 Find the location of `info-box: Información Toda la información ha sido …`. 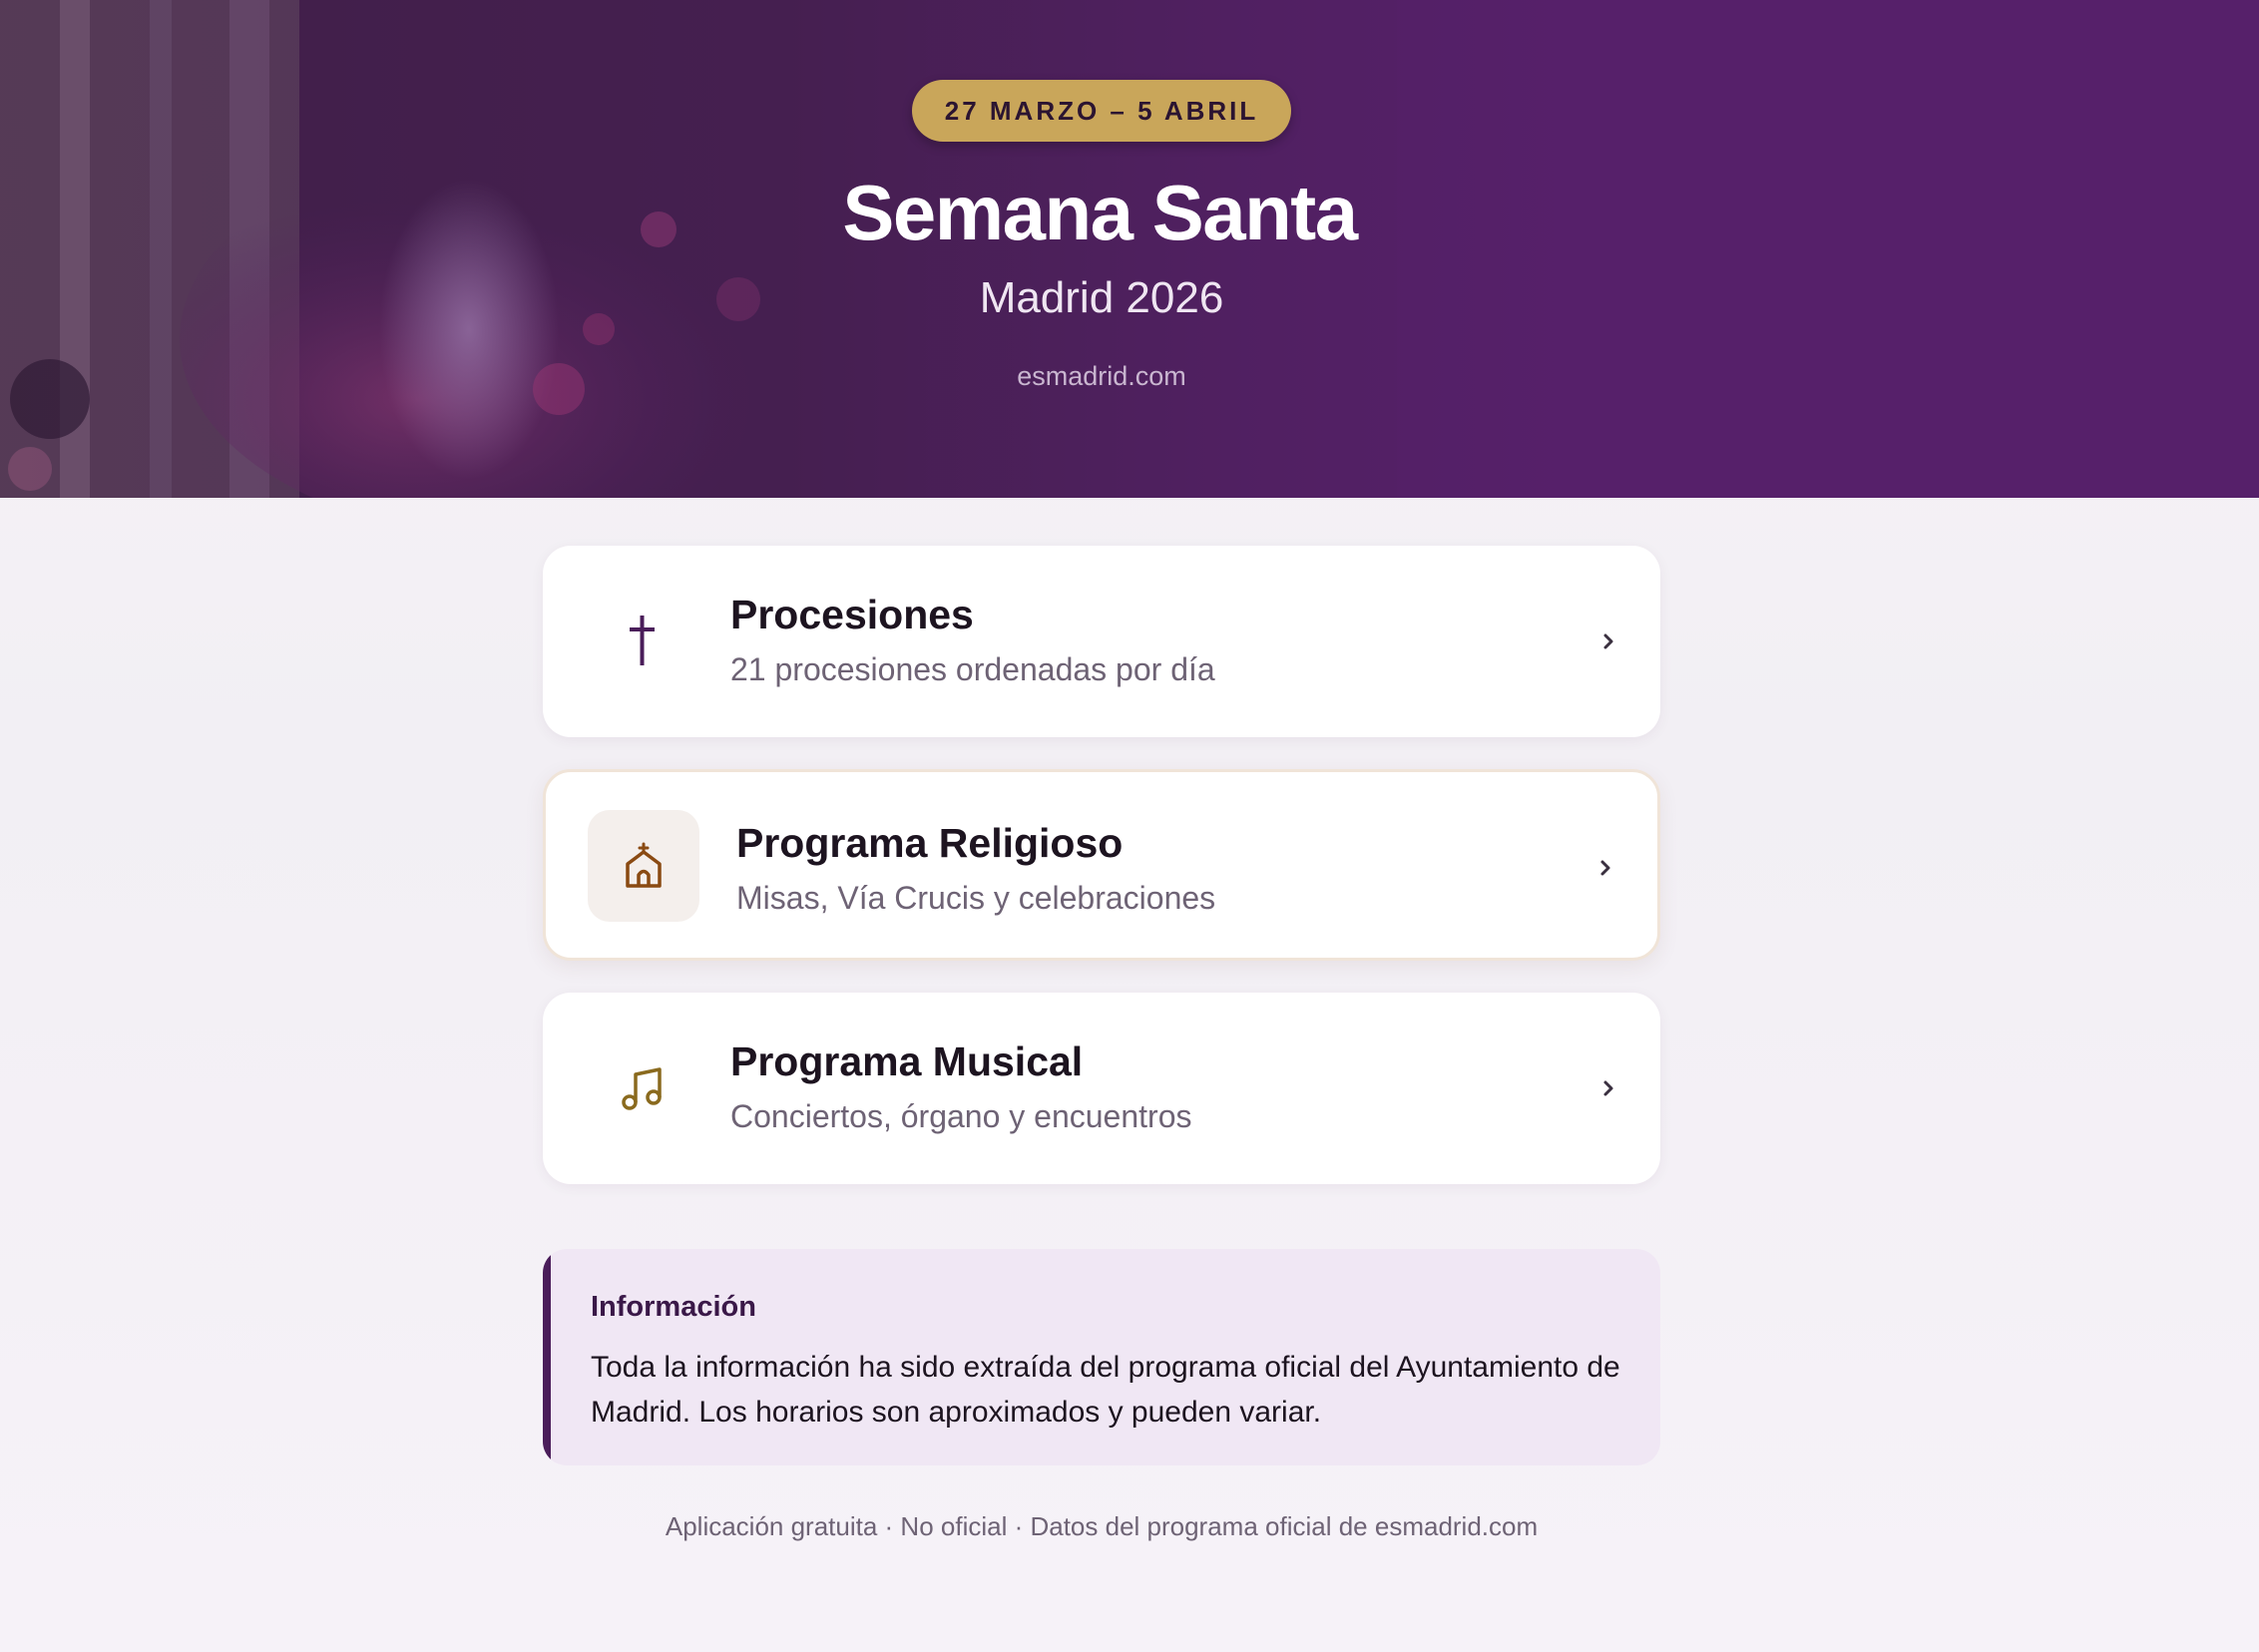

info-box: Información Toda la información ha sido … is located at coordinates (1101, 1357).